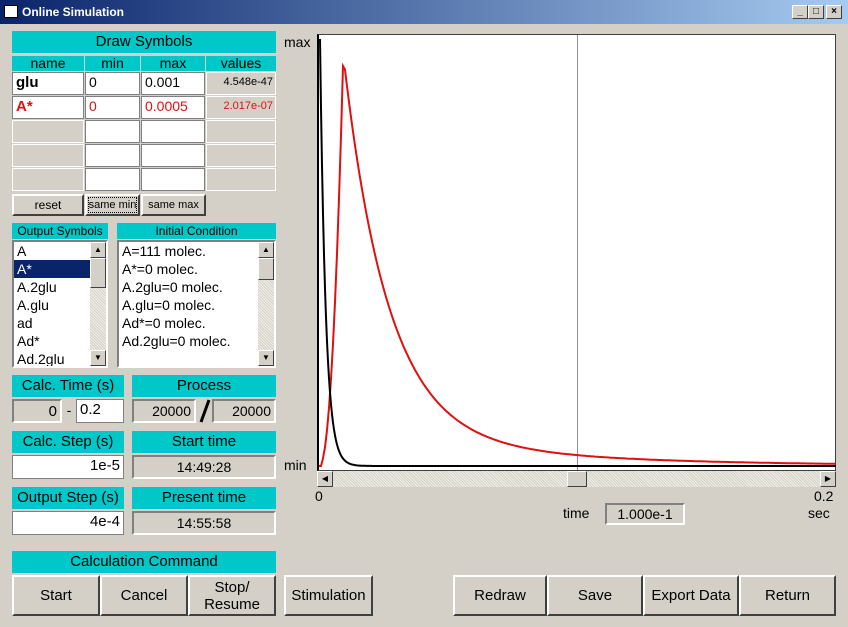 Image resolution: width=848 pixels, height=627 pixels. Describe the element at coordinates (205, 411) in the screenshot. I see `process-progress-icon` at that location.